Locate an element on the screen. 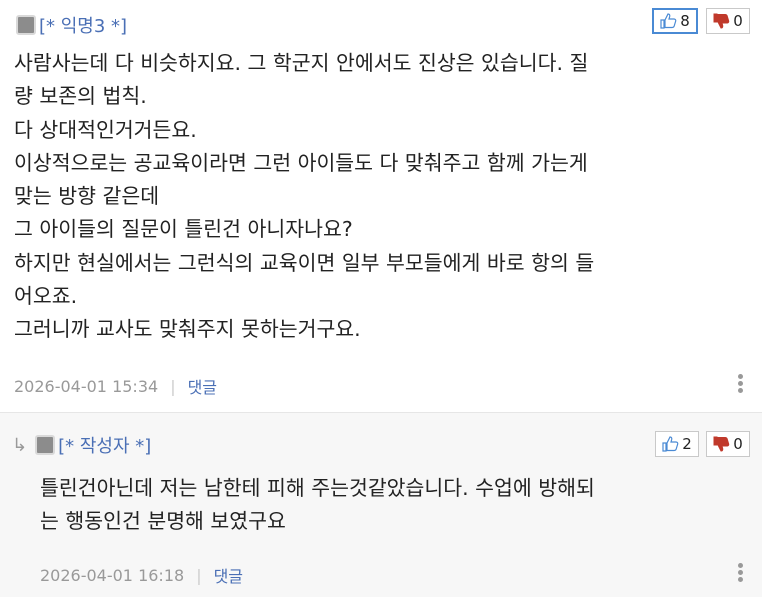 Image resolution: width=762 pixels, height=597 pixels. comment-header: ↳ [* 작성자 *] is located at coordinates (81, 445).